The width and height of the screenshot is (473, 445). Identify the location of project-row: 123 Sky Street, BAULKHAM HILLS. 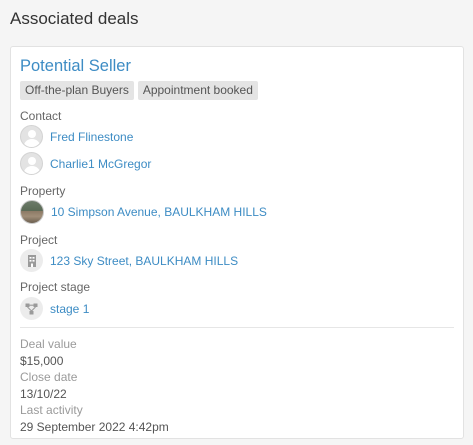
(129, 260).